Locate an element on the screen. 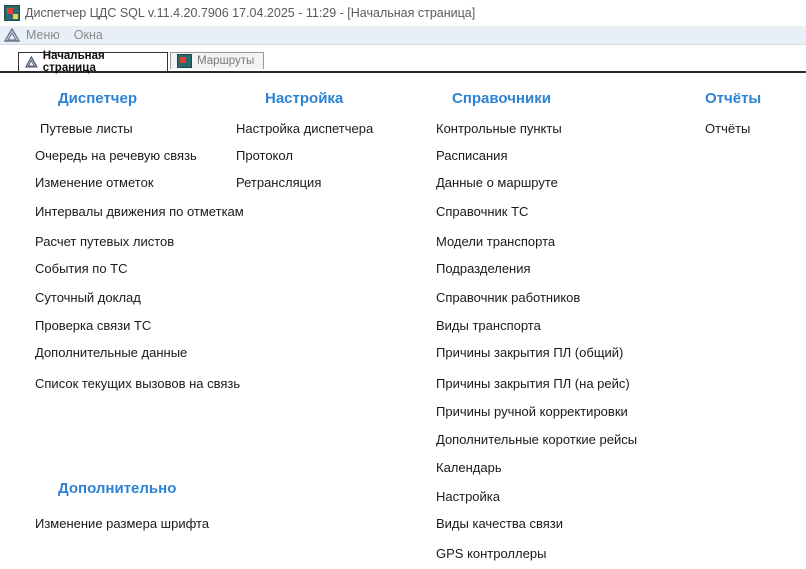 Image resolution: width=806 pixels, height=569 pixels. link-font-size: Изменение размера шрифта is located at coordinates (122, 523).